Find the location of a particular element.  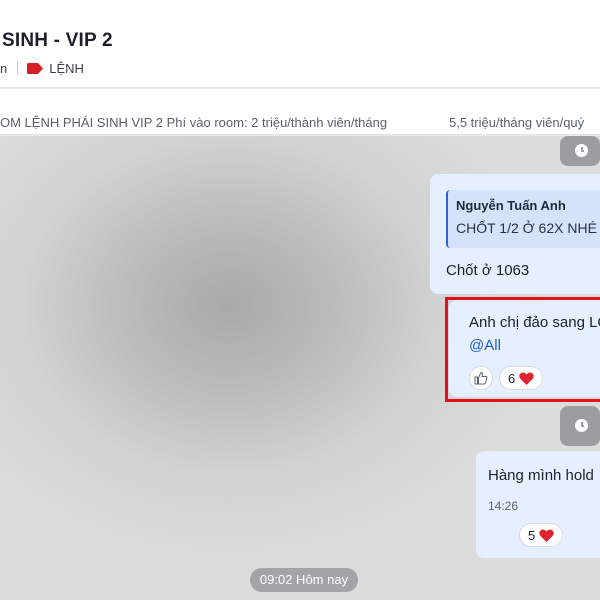

header-subrow: n LỆNH is located at coordinates (42, 68).